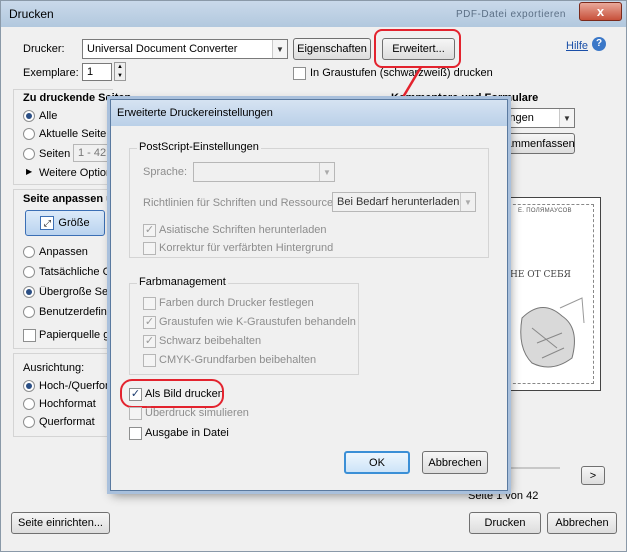 The width and height of the screenshot is (627, 552). What do you see at coordinates (404, 202) in the screenshot?
I see `font-policy-select: Bei Bedarf herunterladen ▼` at bounding box center [404, 202].